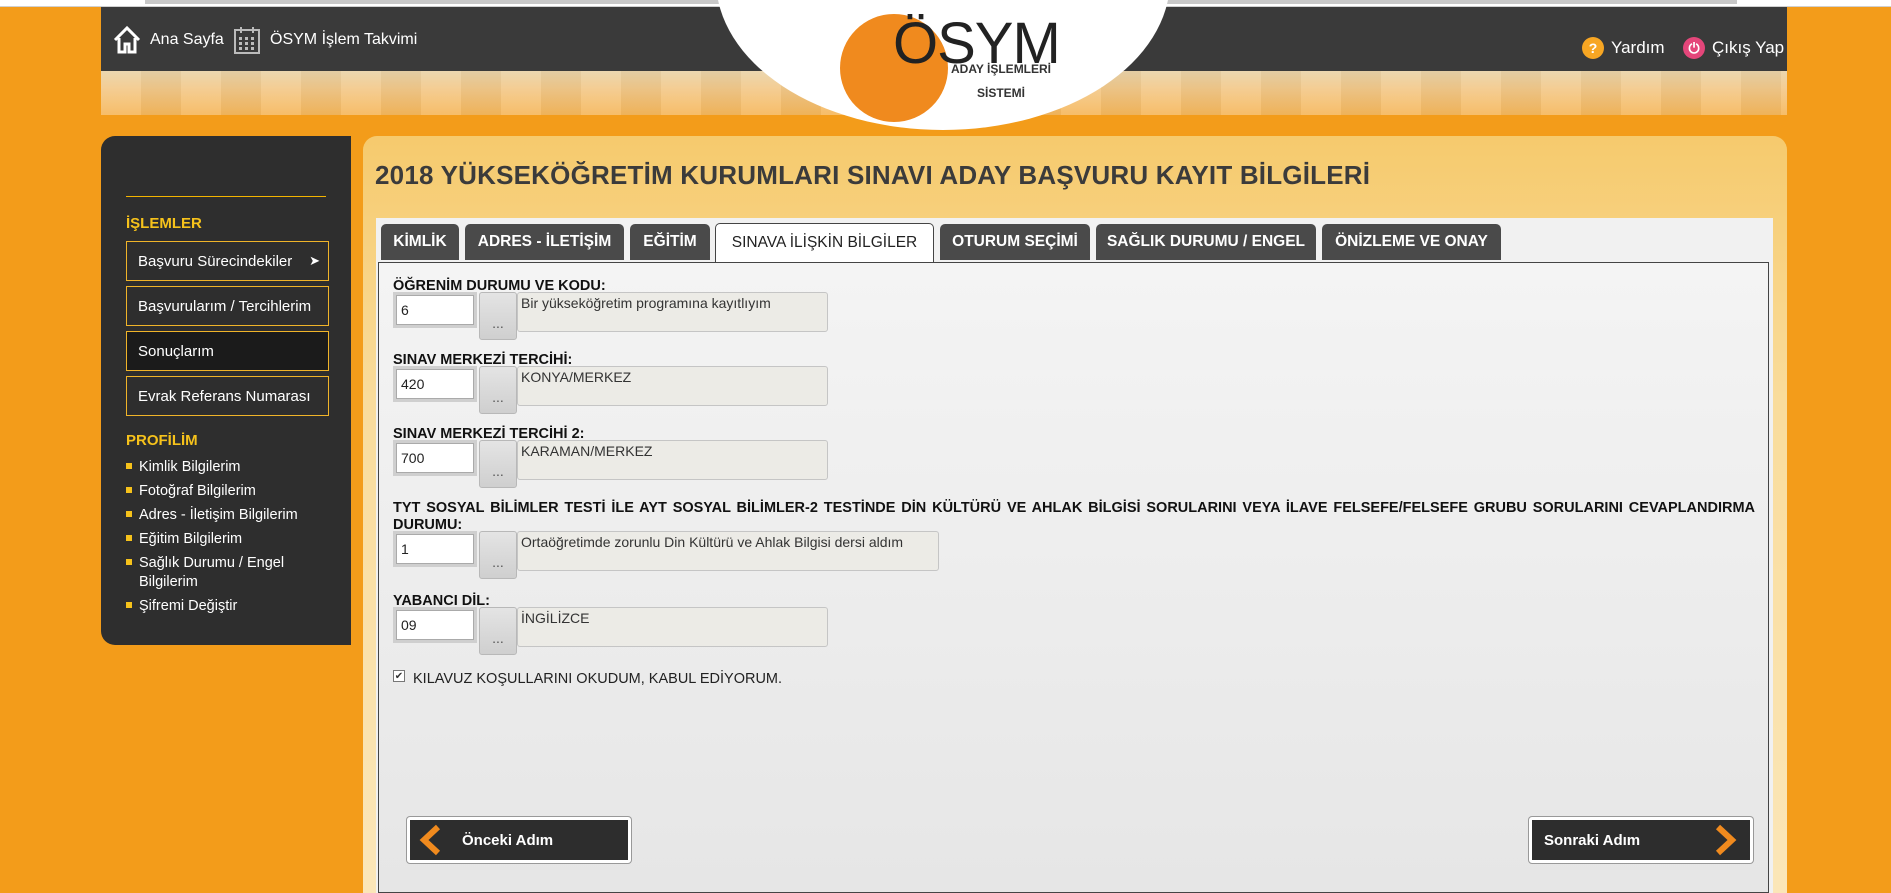 The image size is (1891, 893). What do you see at coordinates (420, 242) in the screenshot?
I see `tab-identity: KİMLİK` at bounding box center [420, 242].